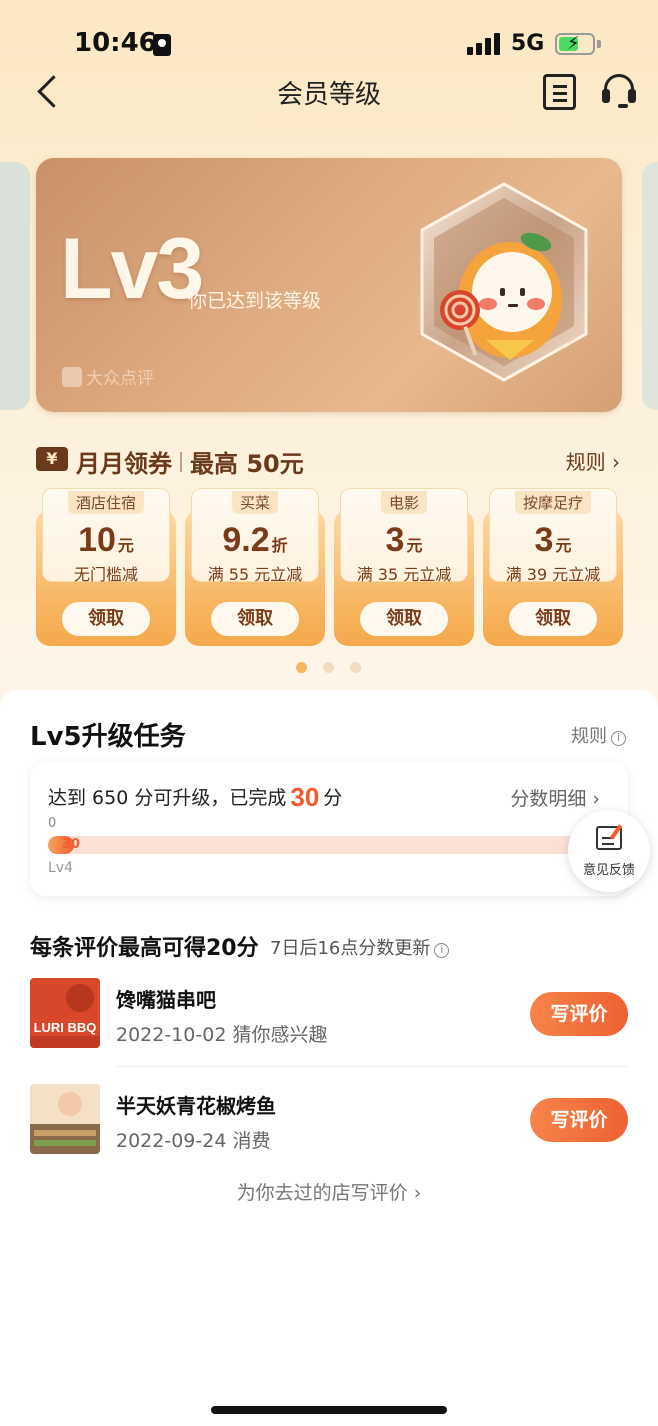 The image size is (658, 1426). Describe the element at coordinates (144, 948) in the screenshot. I see `review-section-title: 每条评价最高可得20分` at that location.